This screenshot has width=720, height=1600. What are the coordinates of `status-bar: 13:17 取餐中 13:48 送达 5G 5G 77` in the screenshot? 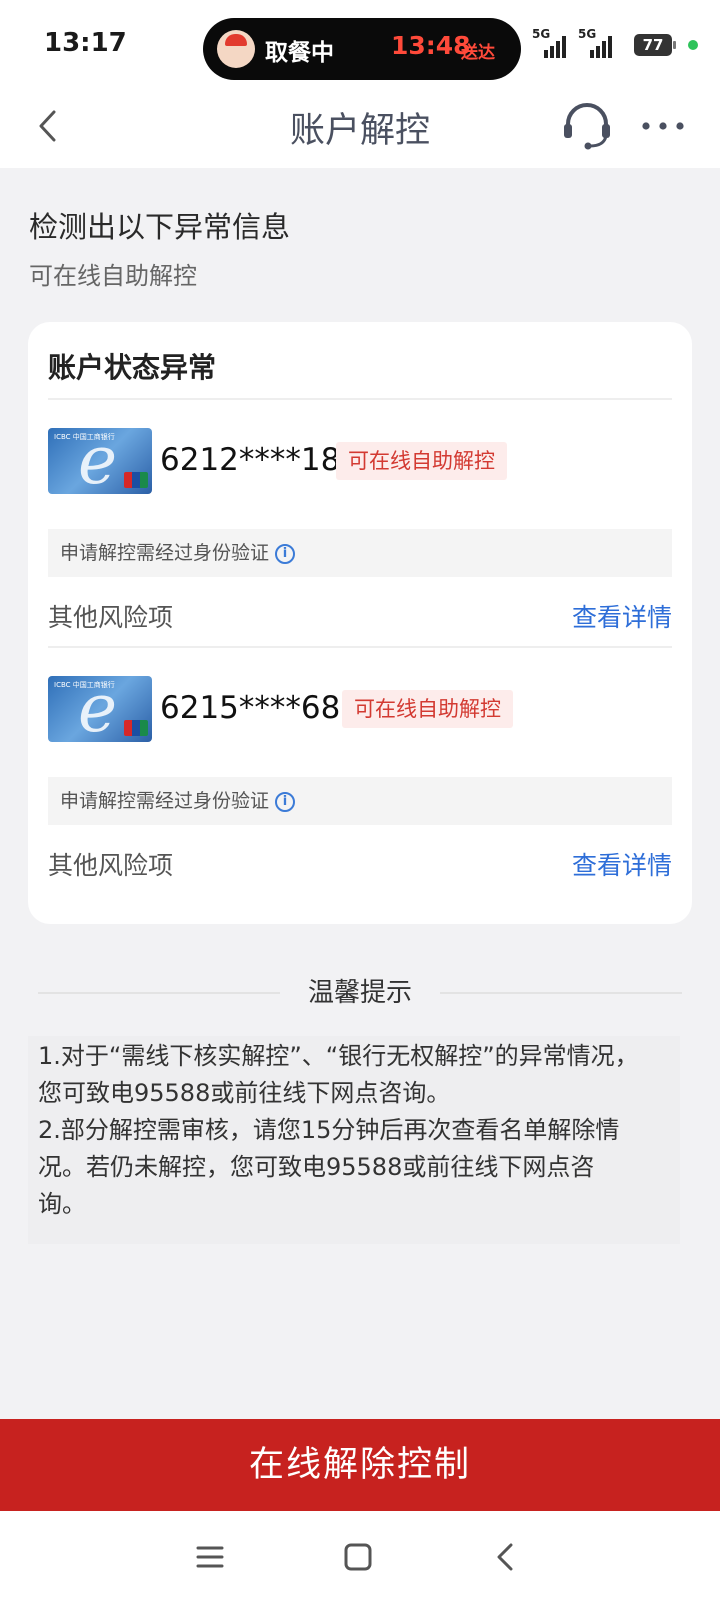 It's located at (360, 45).